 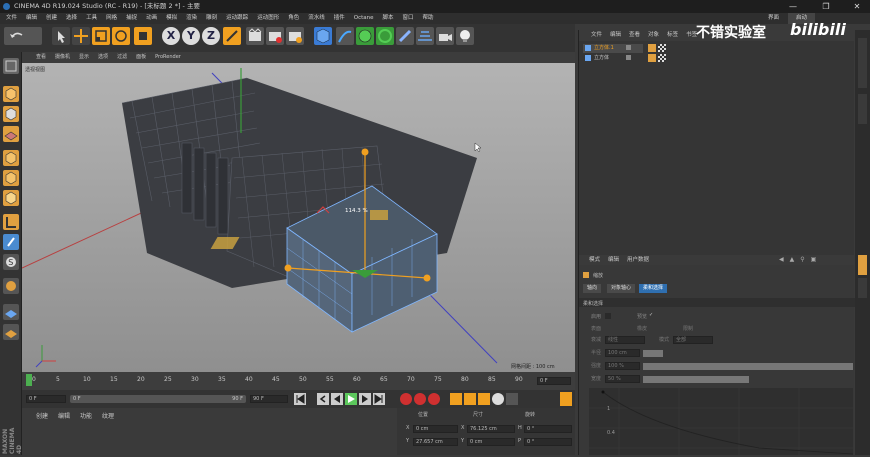 I want to click on width-field: 50 %, so click(x=622, y=379).